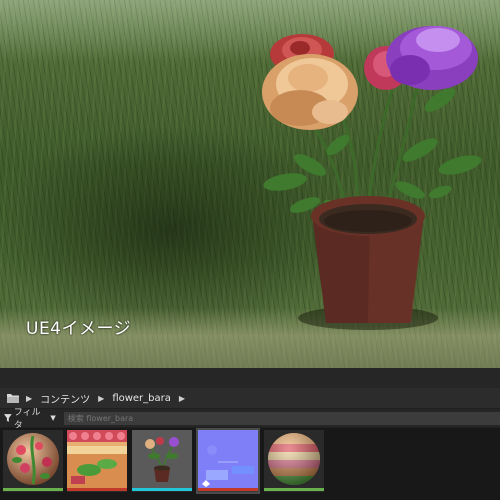 This screenshot has width=500, height=500. What do you see at coordinates (141, 398) in the screenshot?
I see `breadcrumb-item-flower-bara: flower_bara` at bounding box center [141, 398].